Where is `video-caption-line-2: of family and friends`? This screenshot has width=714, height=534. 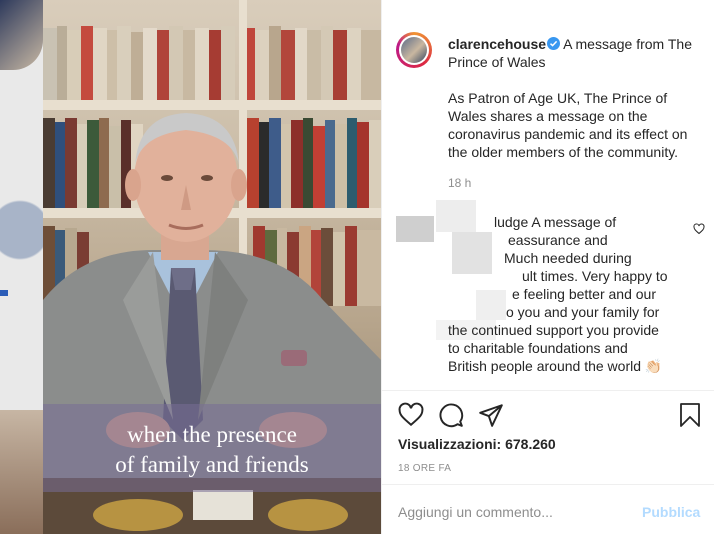
video-caption-line-2: of family and friends is located at coordinates (212, 464).